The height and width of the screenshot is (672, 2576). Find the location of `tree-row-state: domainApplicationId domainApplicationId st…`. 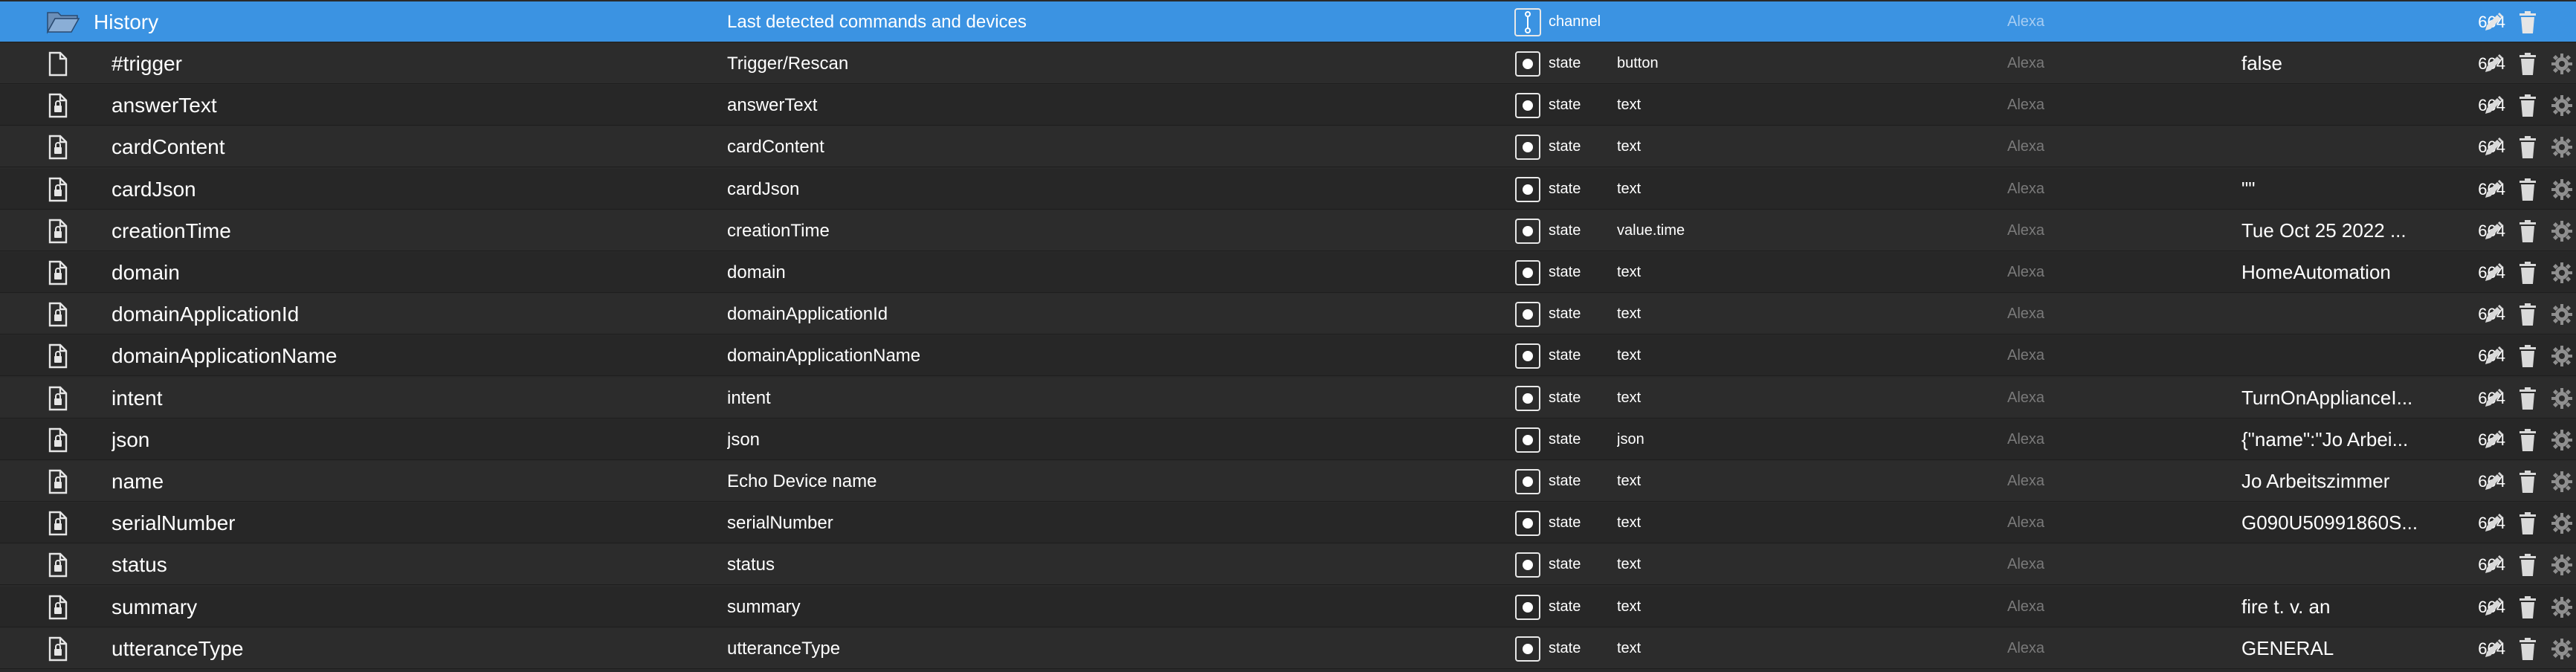

tree-row-state: domainApplicationId domainApplicationId st… is located at coordinates (1288, 314).